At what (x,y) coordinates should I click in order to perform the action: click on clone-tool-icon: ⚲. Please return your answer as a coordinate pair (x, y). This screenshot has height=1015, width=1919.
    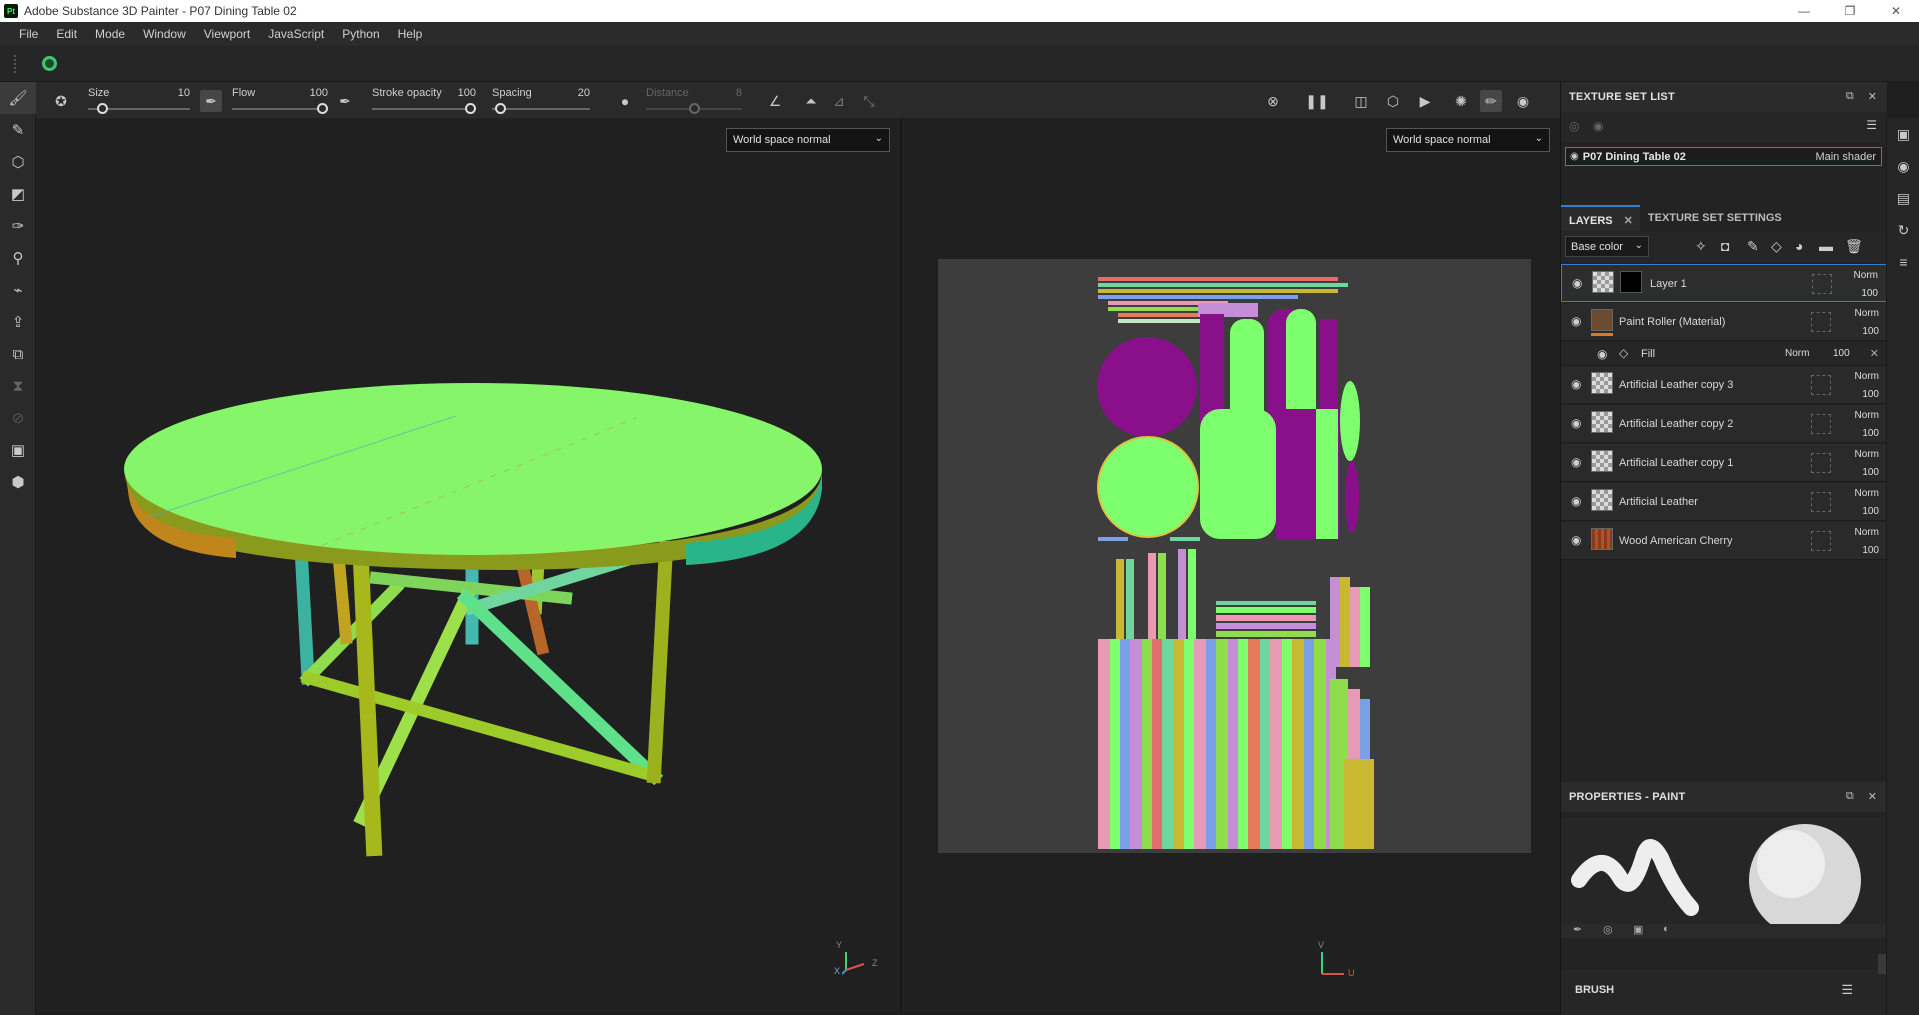
    Looking at the image, I should click on (18, 258).